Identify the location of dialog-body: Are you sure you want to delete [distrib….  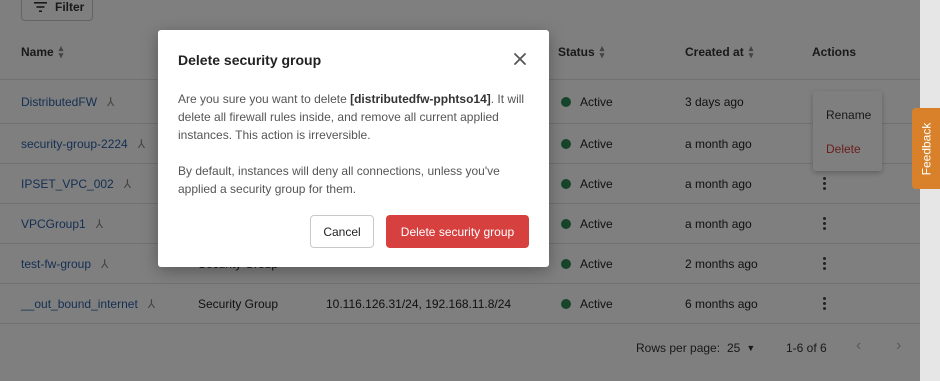
(353, 153).